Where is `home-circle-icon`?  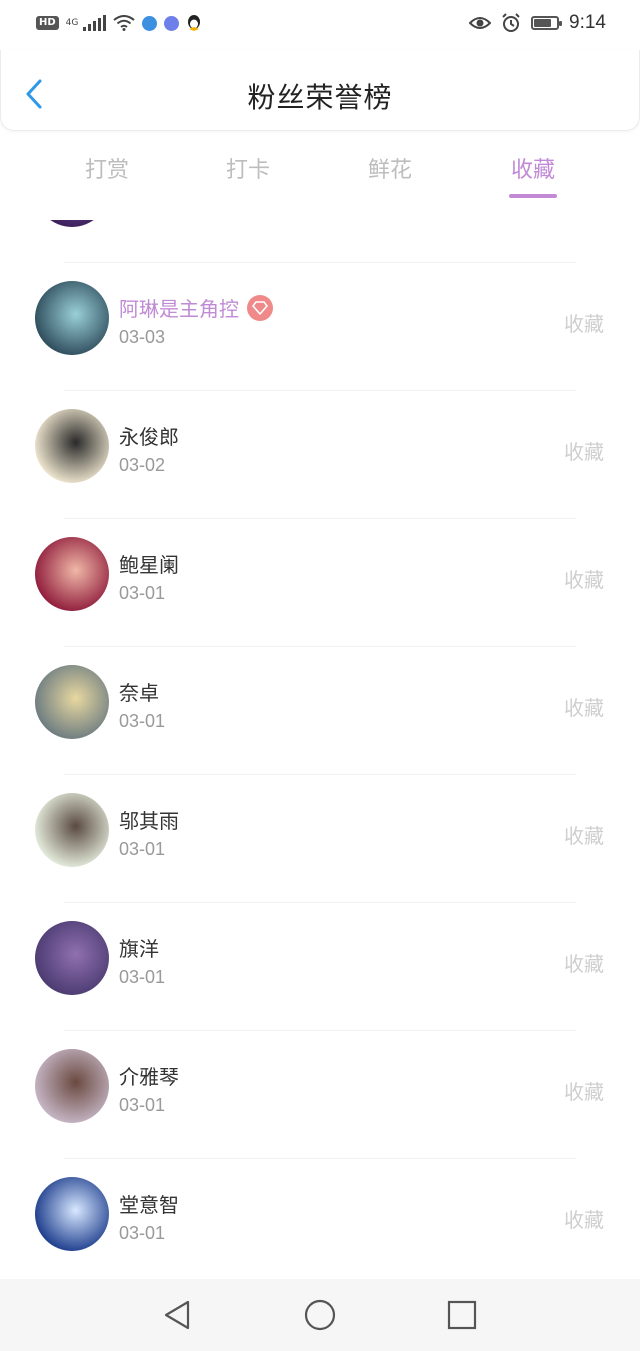
home-circle-icon is located at coordinates (320, 1315).